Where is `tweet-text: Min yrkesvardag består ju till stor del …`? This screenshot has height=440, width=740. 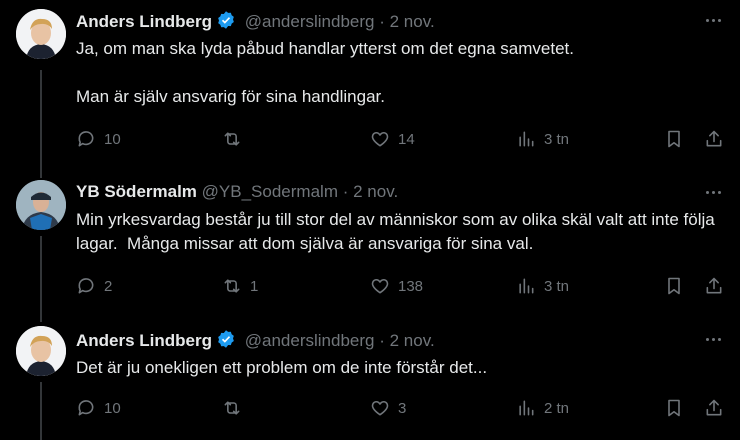
tweet-text: Min yrkesvardag består ju till stor del … is located at coordinates (398, 231).